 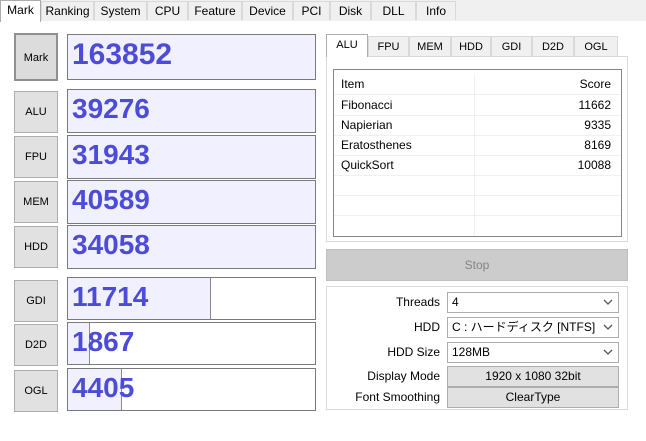 I want to click on tab-device: Device, so click(x=267, y=10).